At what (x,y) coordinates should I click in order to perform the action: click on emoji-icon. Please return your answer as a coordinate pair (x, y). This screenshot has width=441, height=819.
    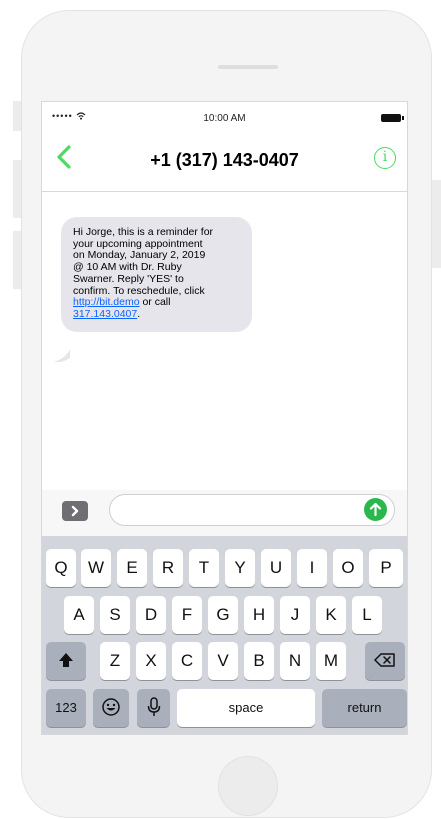
    Looking at the image, I should click on (111, 707).